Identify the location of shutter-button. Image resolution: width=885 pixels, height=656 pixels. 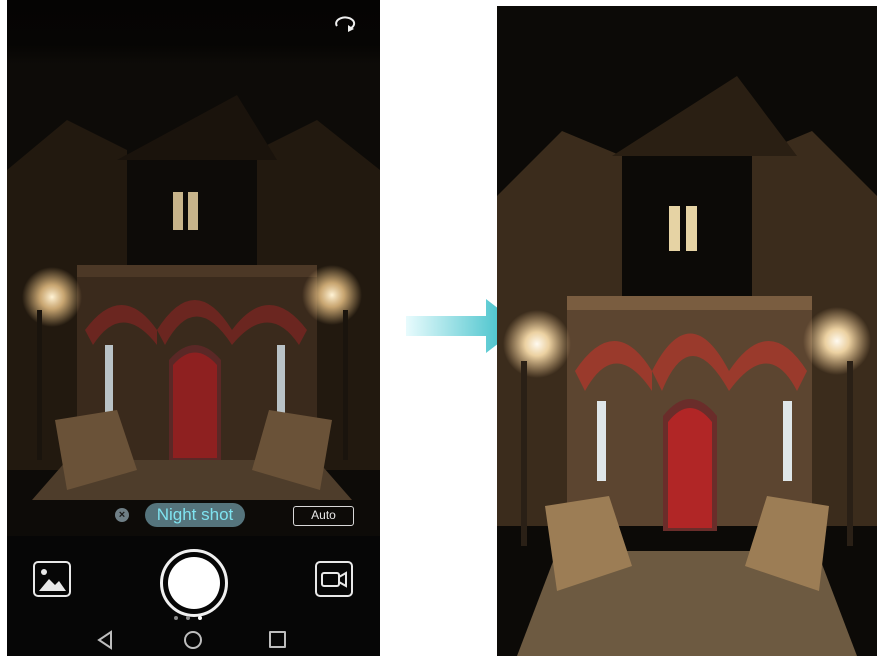
(194, 583).